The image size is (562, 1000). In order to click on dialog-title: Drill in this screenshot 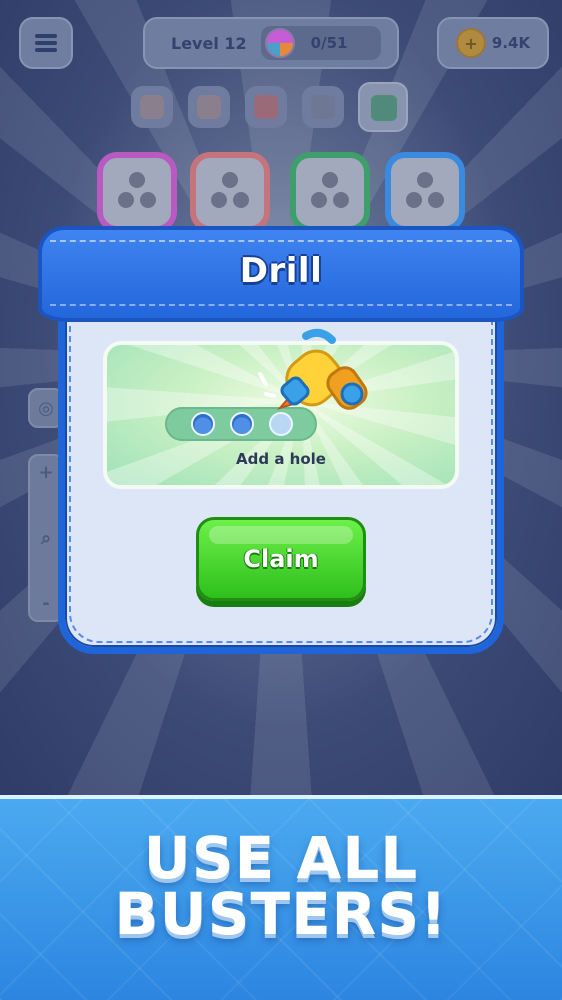, I will do `click(281, 271)`.